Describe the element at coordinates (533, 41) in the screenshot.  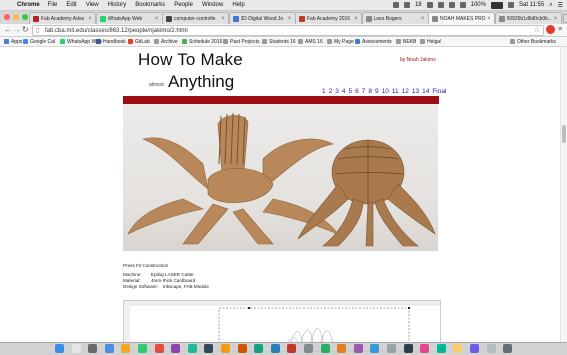
I see `bookmark-item: Other Bookmarks` at that location.